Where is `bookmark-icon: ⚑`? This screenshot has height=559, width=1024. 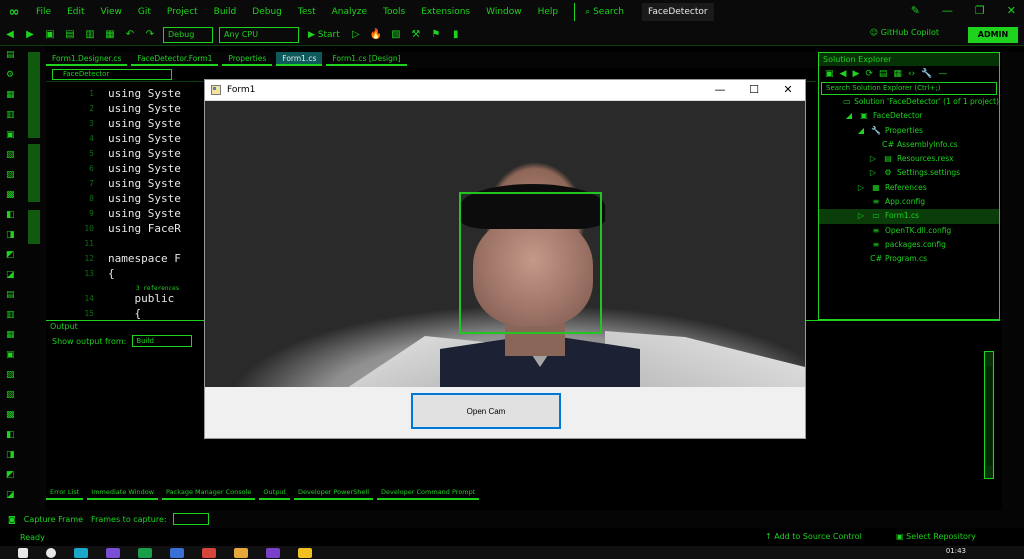
bookmark-icon: ⚑ is located at coordinates (436, 34).